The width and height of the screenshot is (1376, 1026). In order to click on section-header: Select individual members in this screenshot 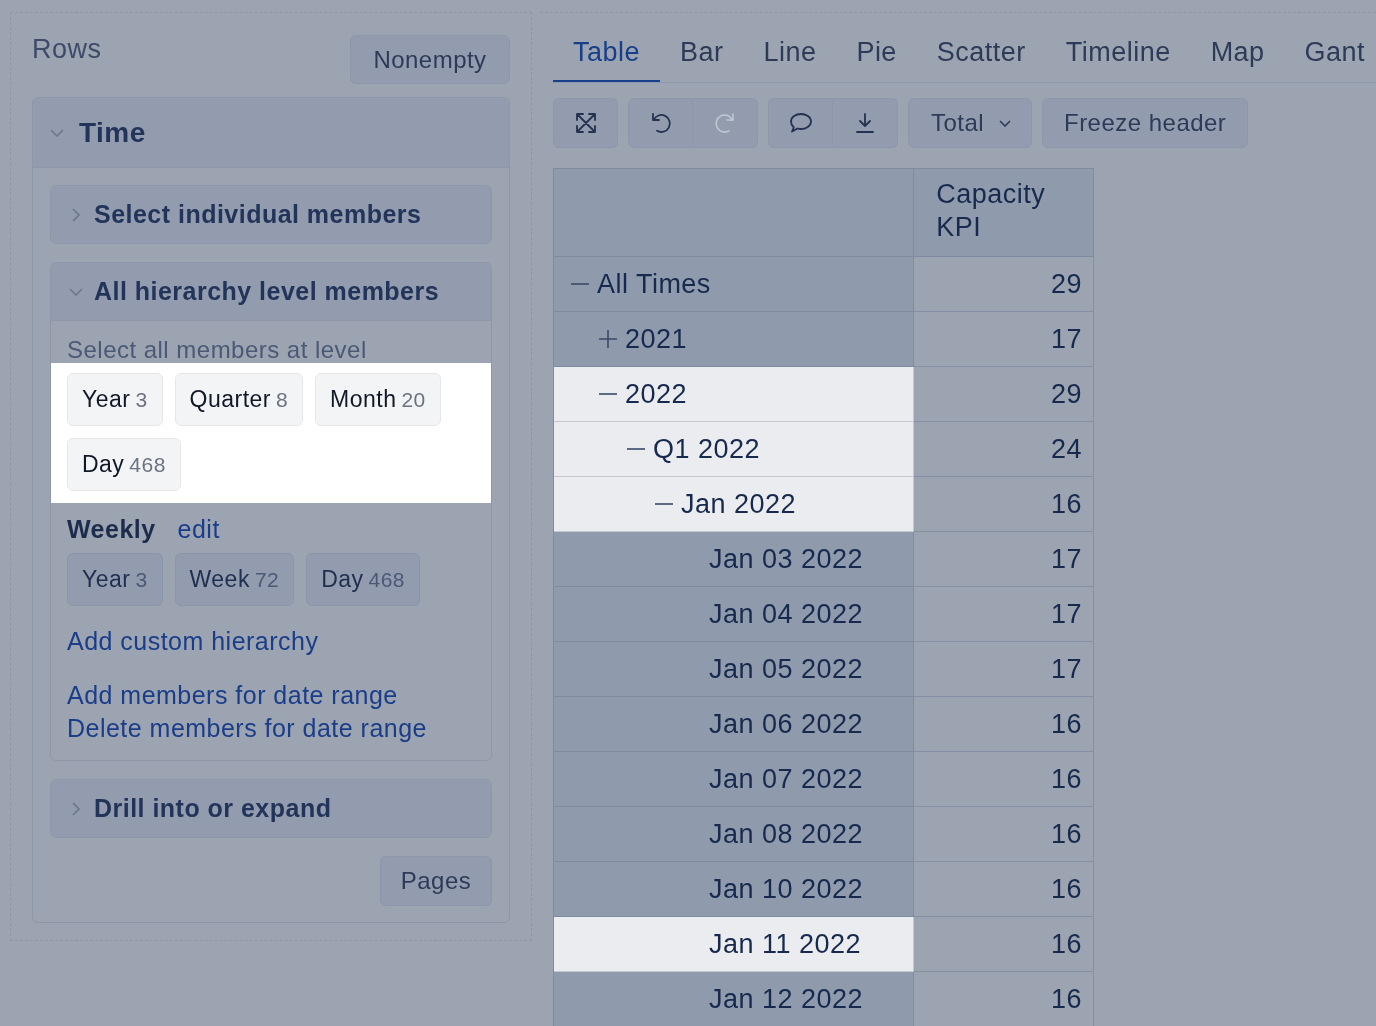, I will do `click(271, 214)`.